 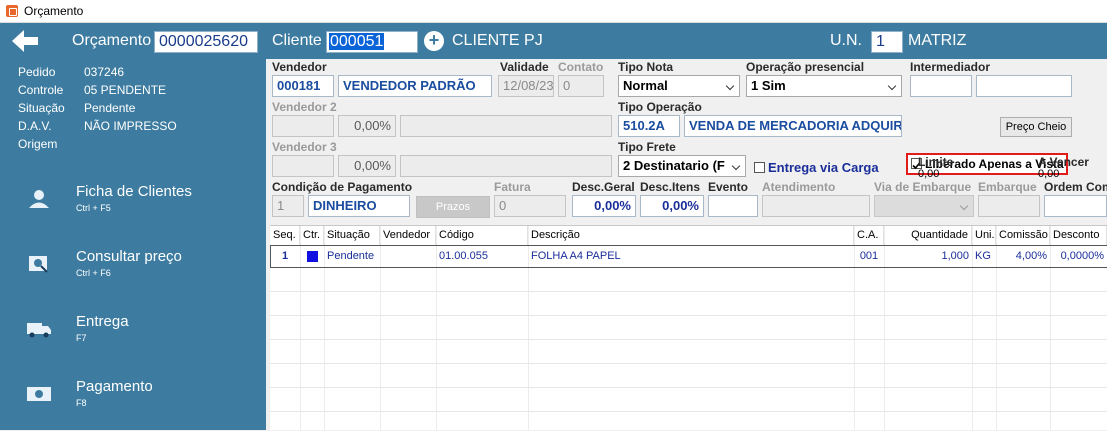 I want to click on col-seq: Seq., so click(x=285, y=235).